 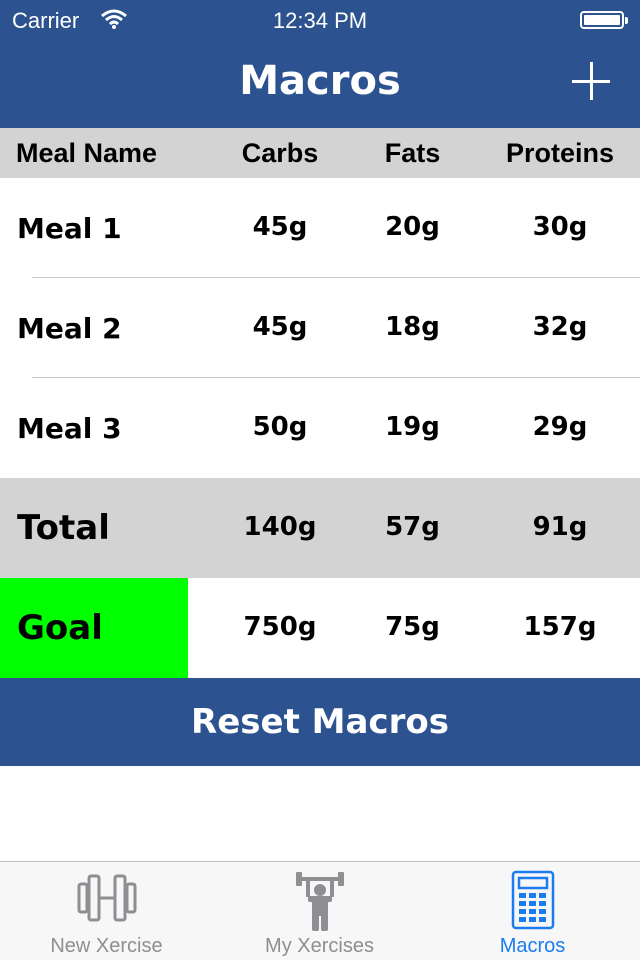 I want to click on nav-bar: Macros, so click(x=320, y=84).